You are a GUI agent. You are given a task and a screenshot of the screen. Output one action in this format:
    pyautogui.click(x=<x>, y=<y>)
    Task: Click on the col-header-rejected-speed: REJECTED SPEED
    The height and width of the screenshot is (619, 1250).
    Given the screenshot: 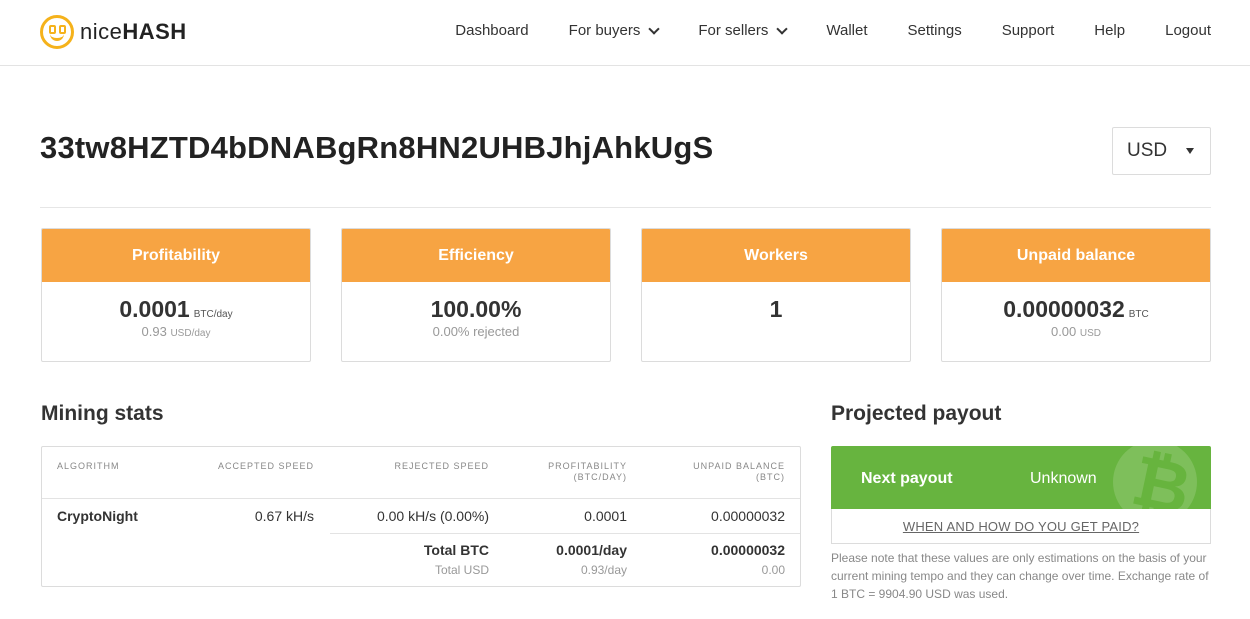 What is the action you would take?
    pyautogui.click(x=441, y=466)
    